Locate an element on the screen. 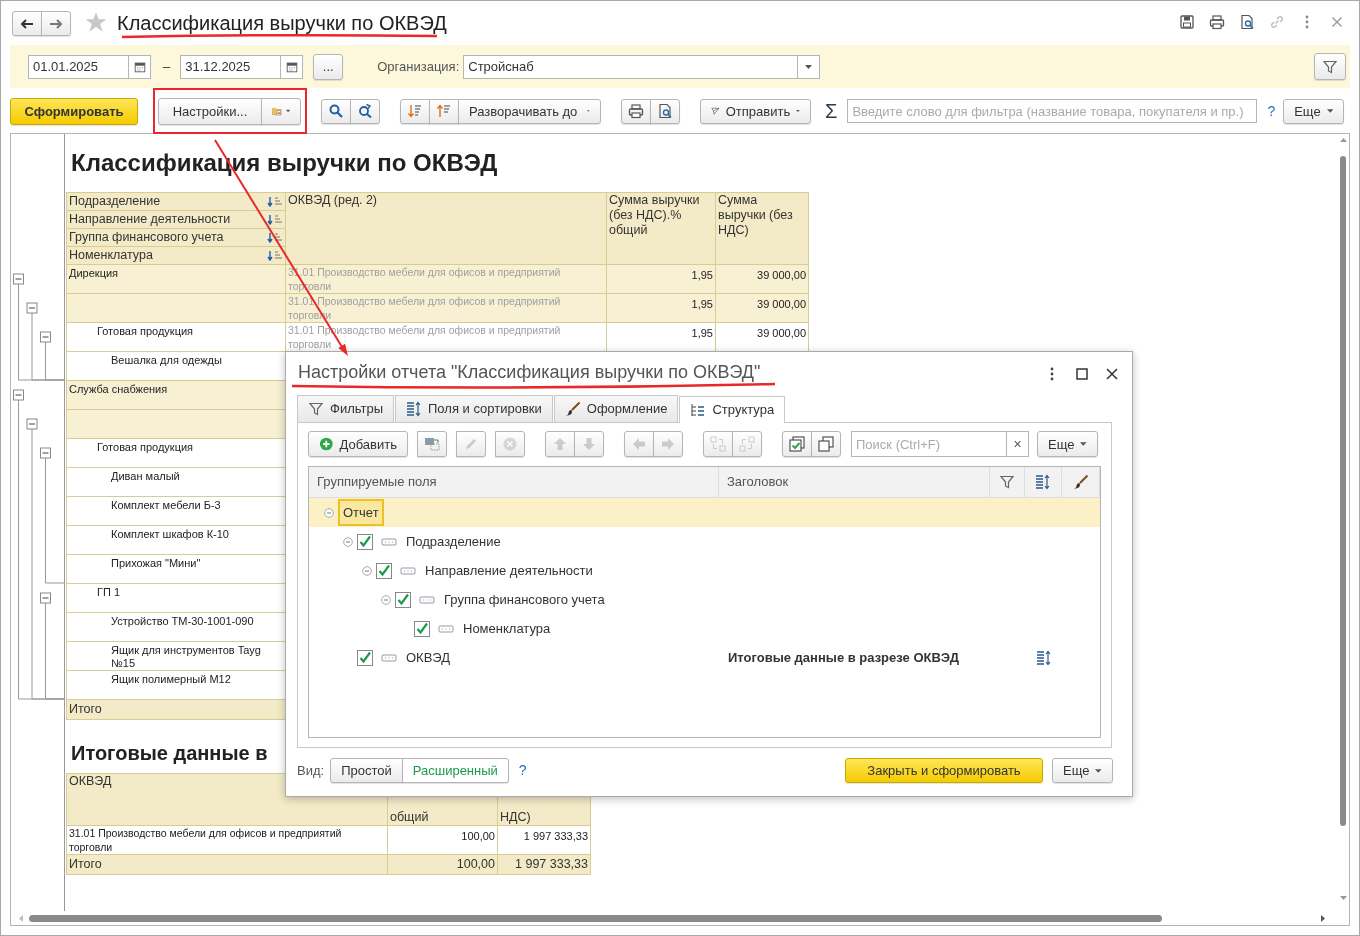  sort-ascending-button is located at coordinates (444, 111).